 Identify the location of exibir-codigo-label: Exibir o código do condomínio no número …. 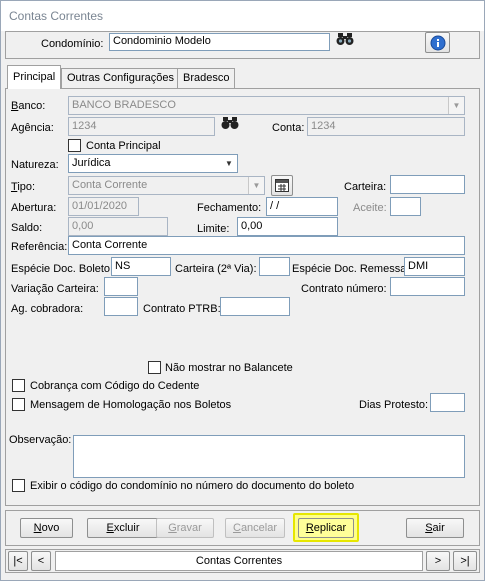
(192, 486).